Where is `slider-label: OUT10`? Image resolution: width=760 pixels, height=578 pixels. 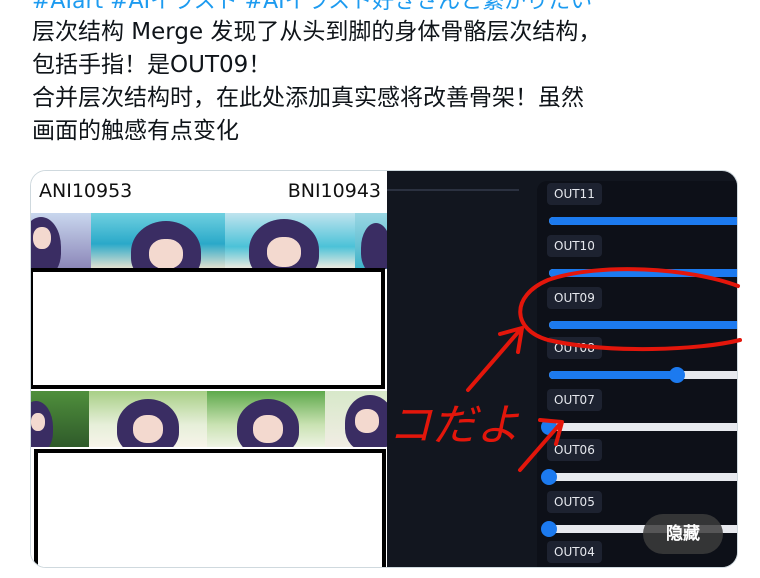 slider-label: OUT10 is located at coordinates (574, 246).